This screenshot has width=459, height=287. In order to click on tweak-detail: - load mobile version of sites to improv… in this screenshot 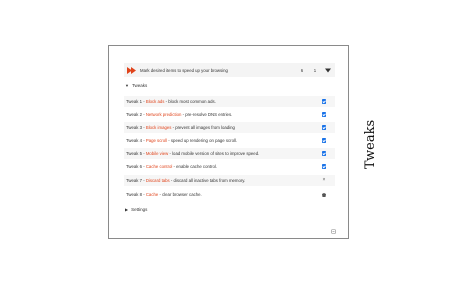, I will do `click(214, 153)`.